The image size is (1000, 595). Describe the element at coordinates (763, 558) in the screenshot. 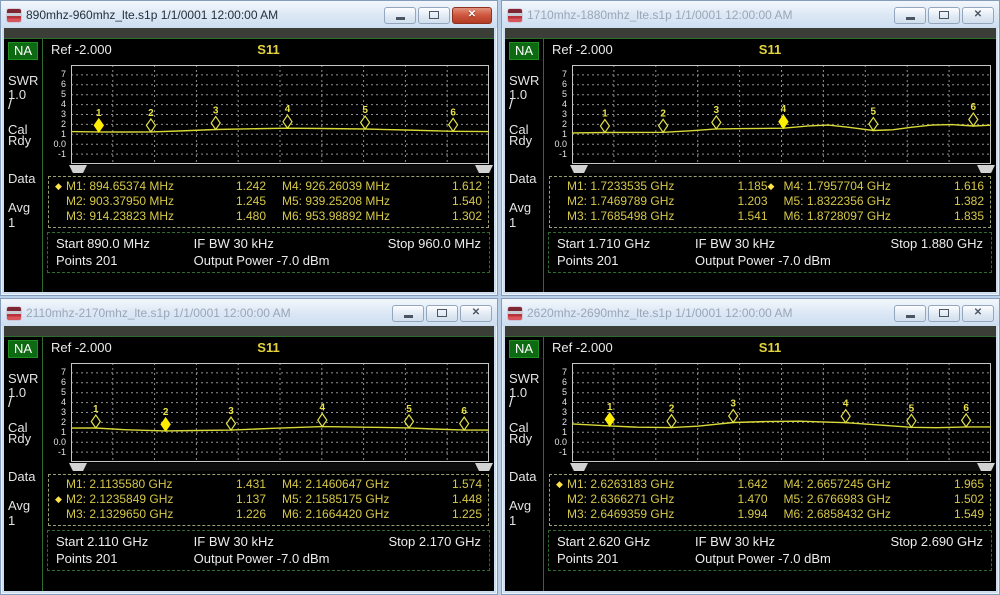

I see `output-power: Output Power -7.0 dBm` at that location.